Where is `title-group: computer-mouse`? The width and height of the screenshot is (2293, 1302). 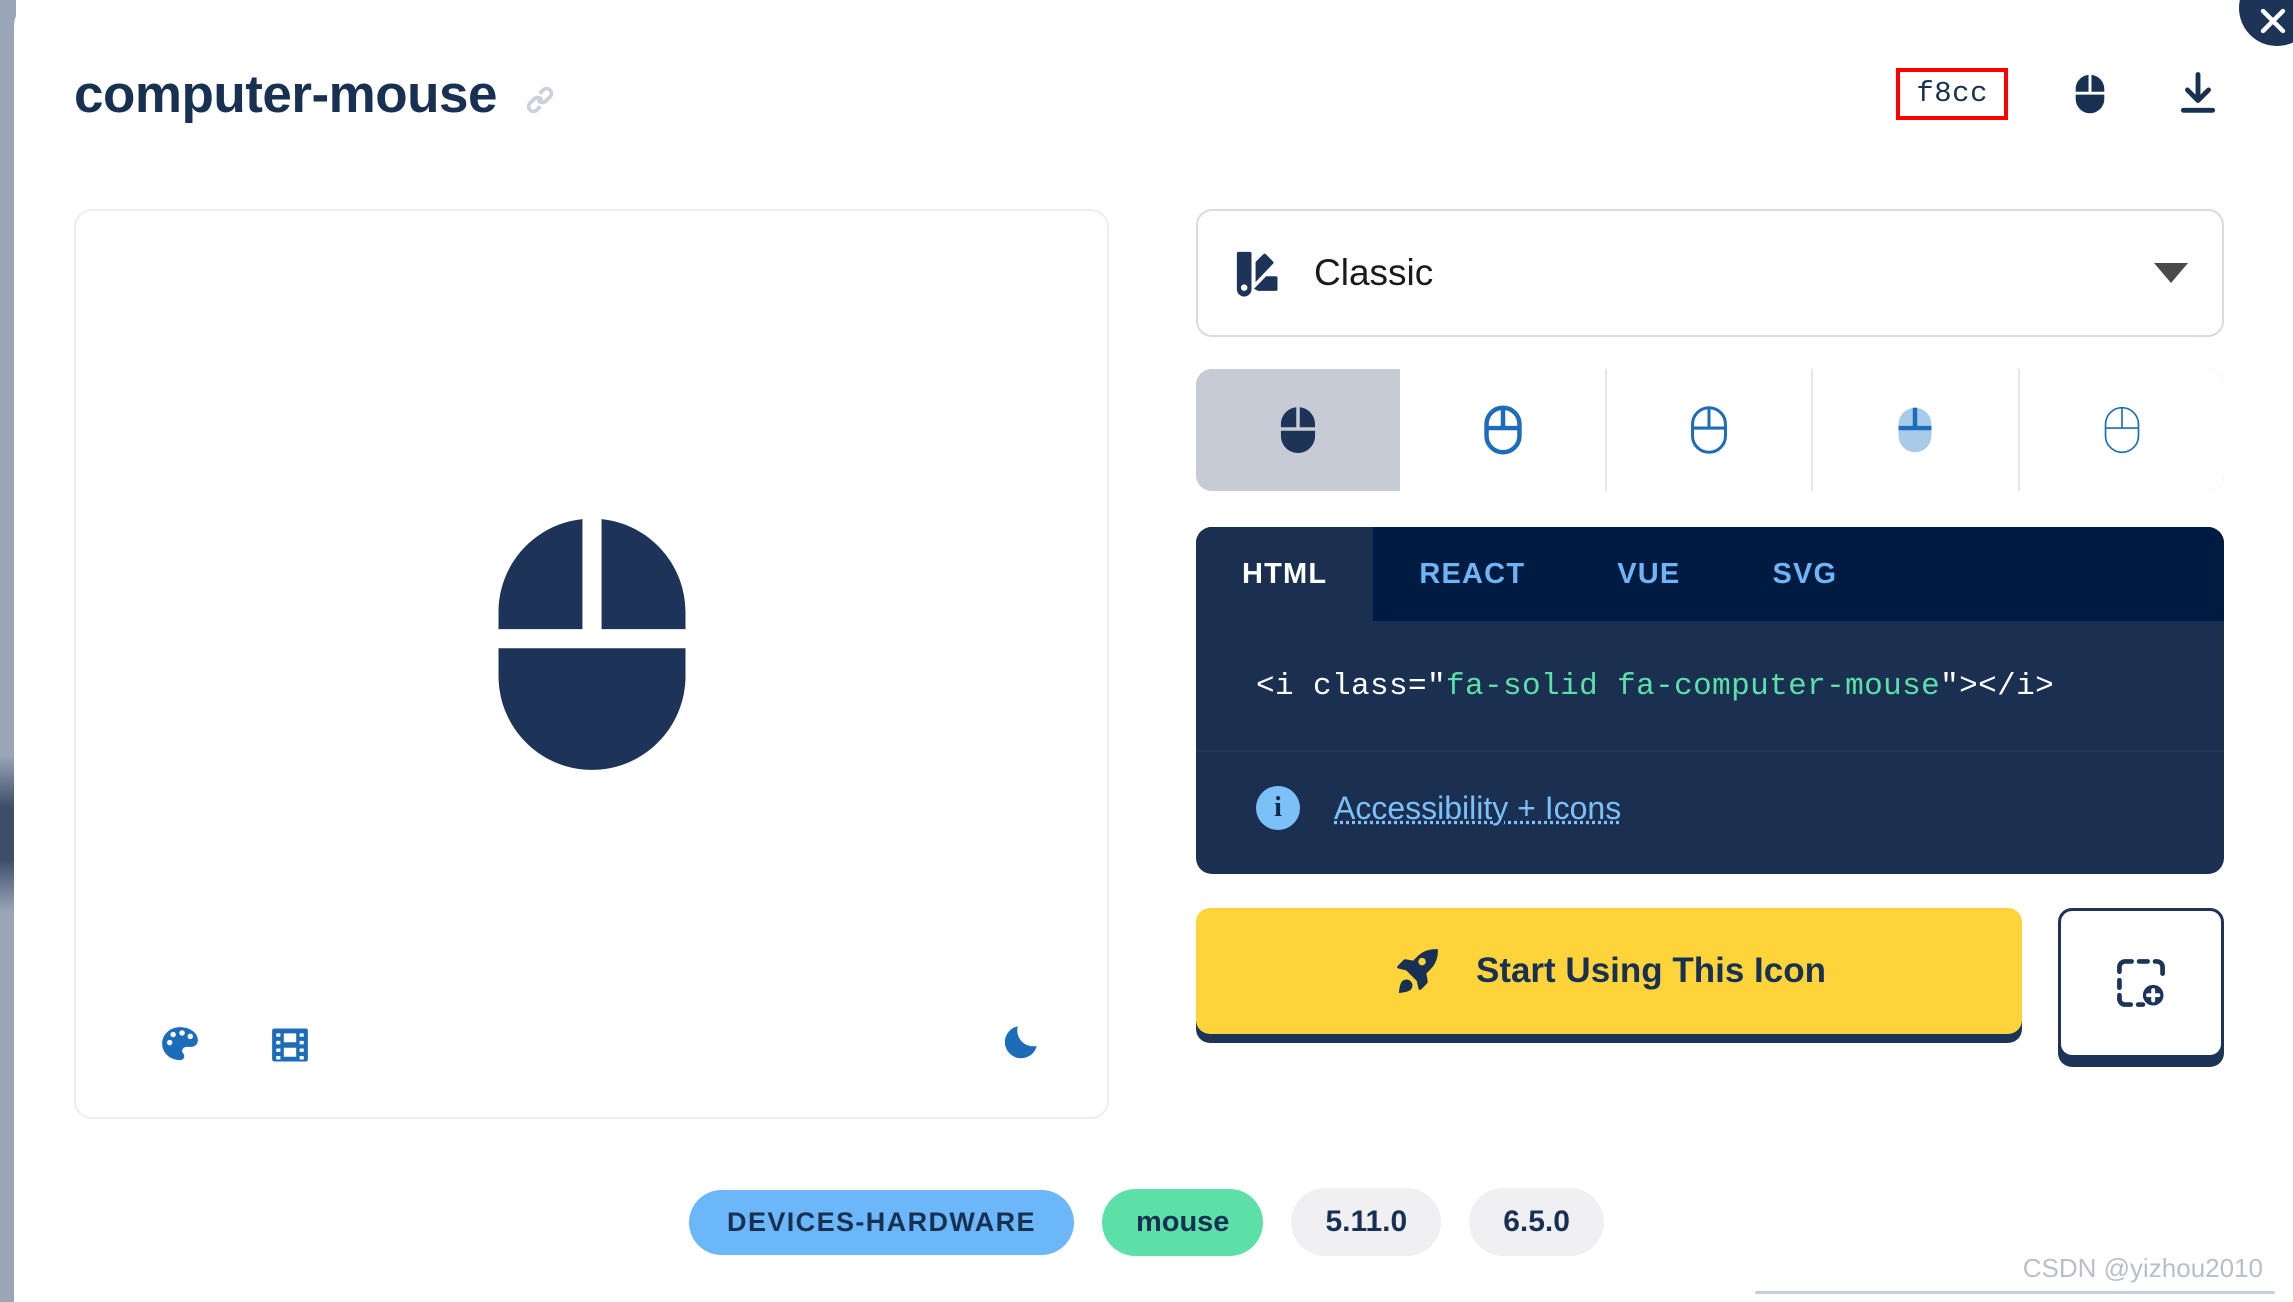 title-group: computer-mouse is located at coordinates (316, 94).